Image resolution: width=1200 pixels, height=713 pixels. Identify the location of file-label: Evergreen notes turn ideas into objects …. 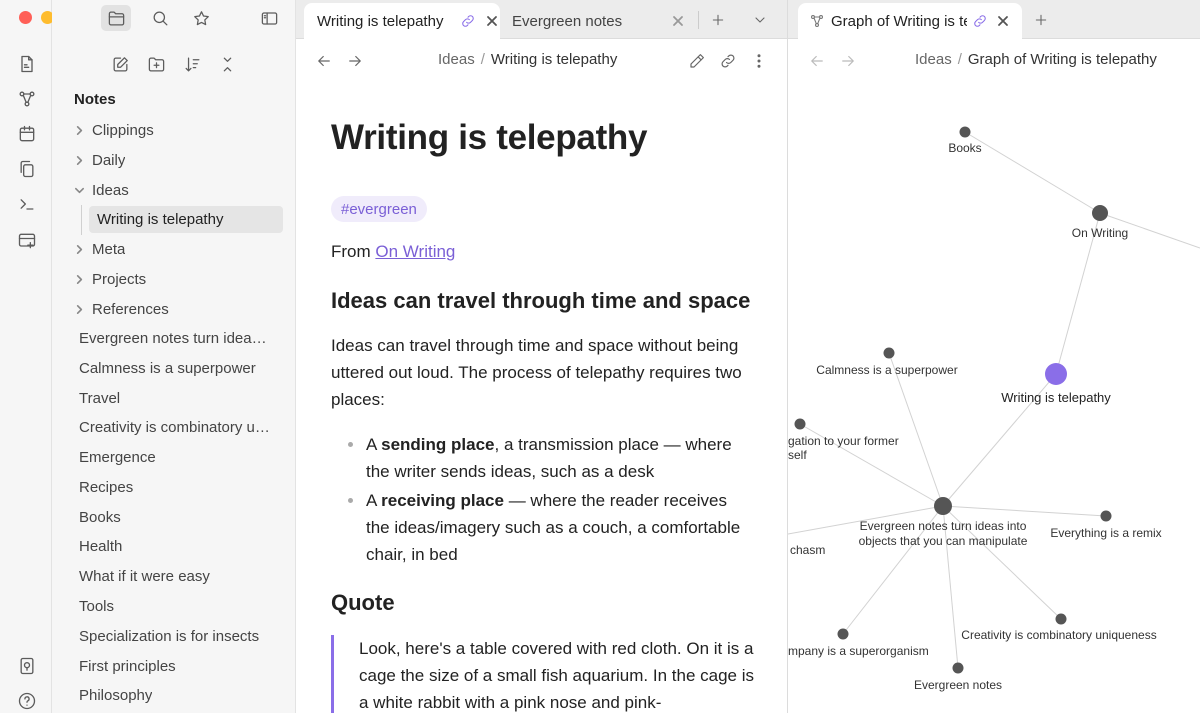
(176, 338).